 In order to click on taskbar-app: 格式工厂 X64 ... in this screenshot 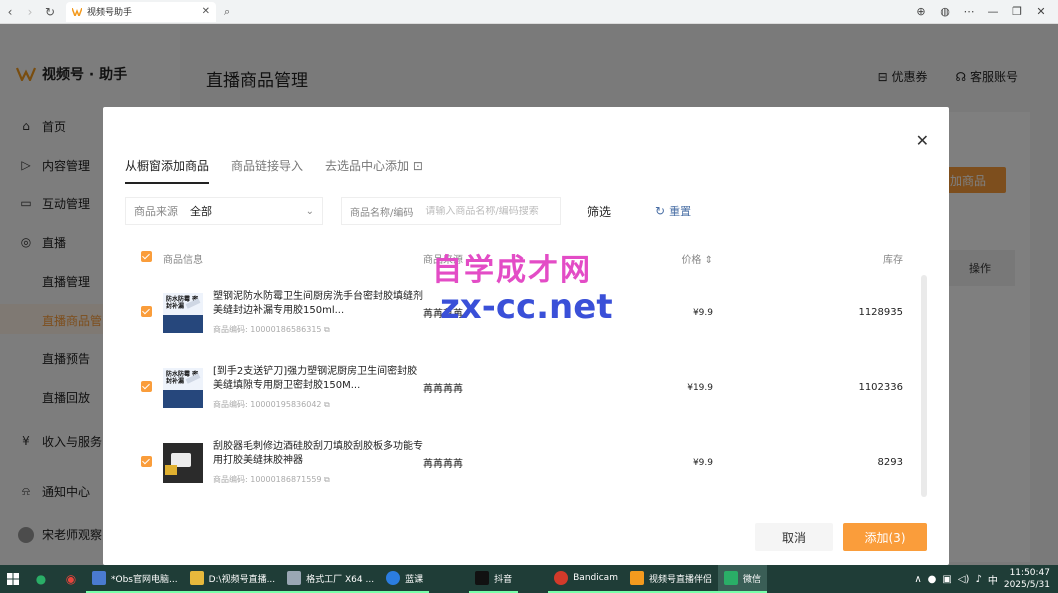, I will do `click(331, 579)`.